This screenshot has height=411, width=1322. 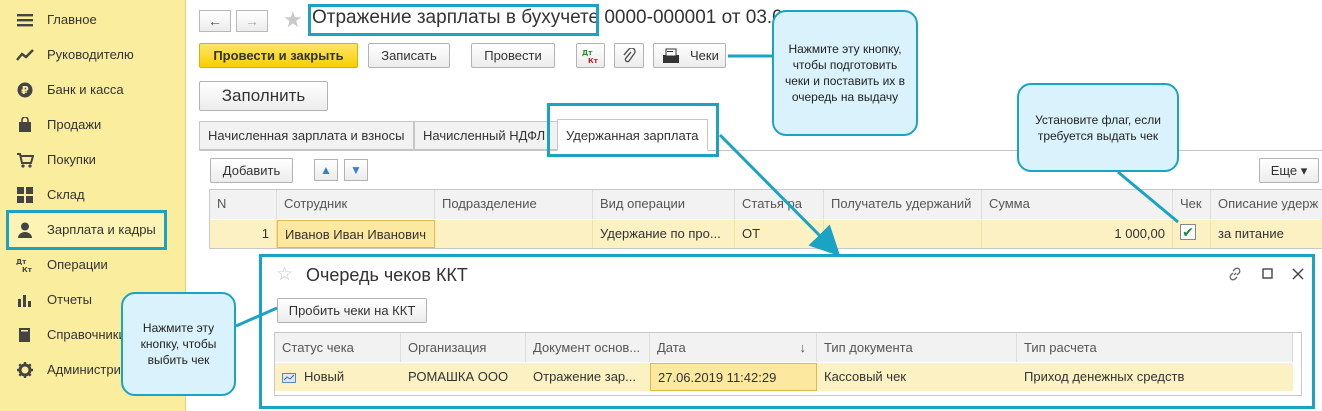 What do you see at coordinates (486, 135) in the screenshot?
I see `tab-accrued-ndfl: Начисленный НДФЛ` at bounding box center [486, 135].